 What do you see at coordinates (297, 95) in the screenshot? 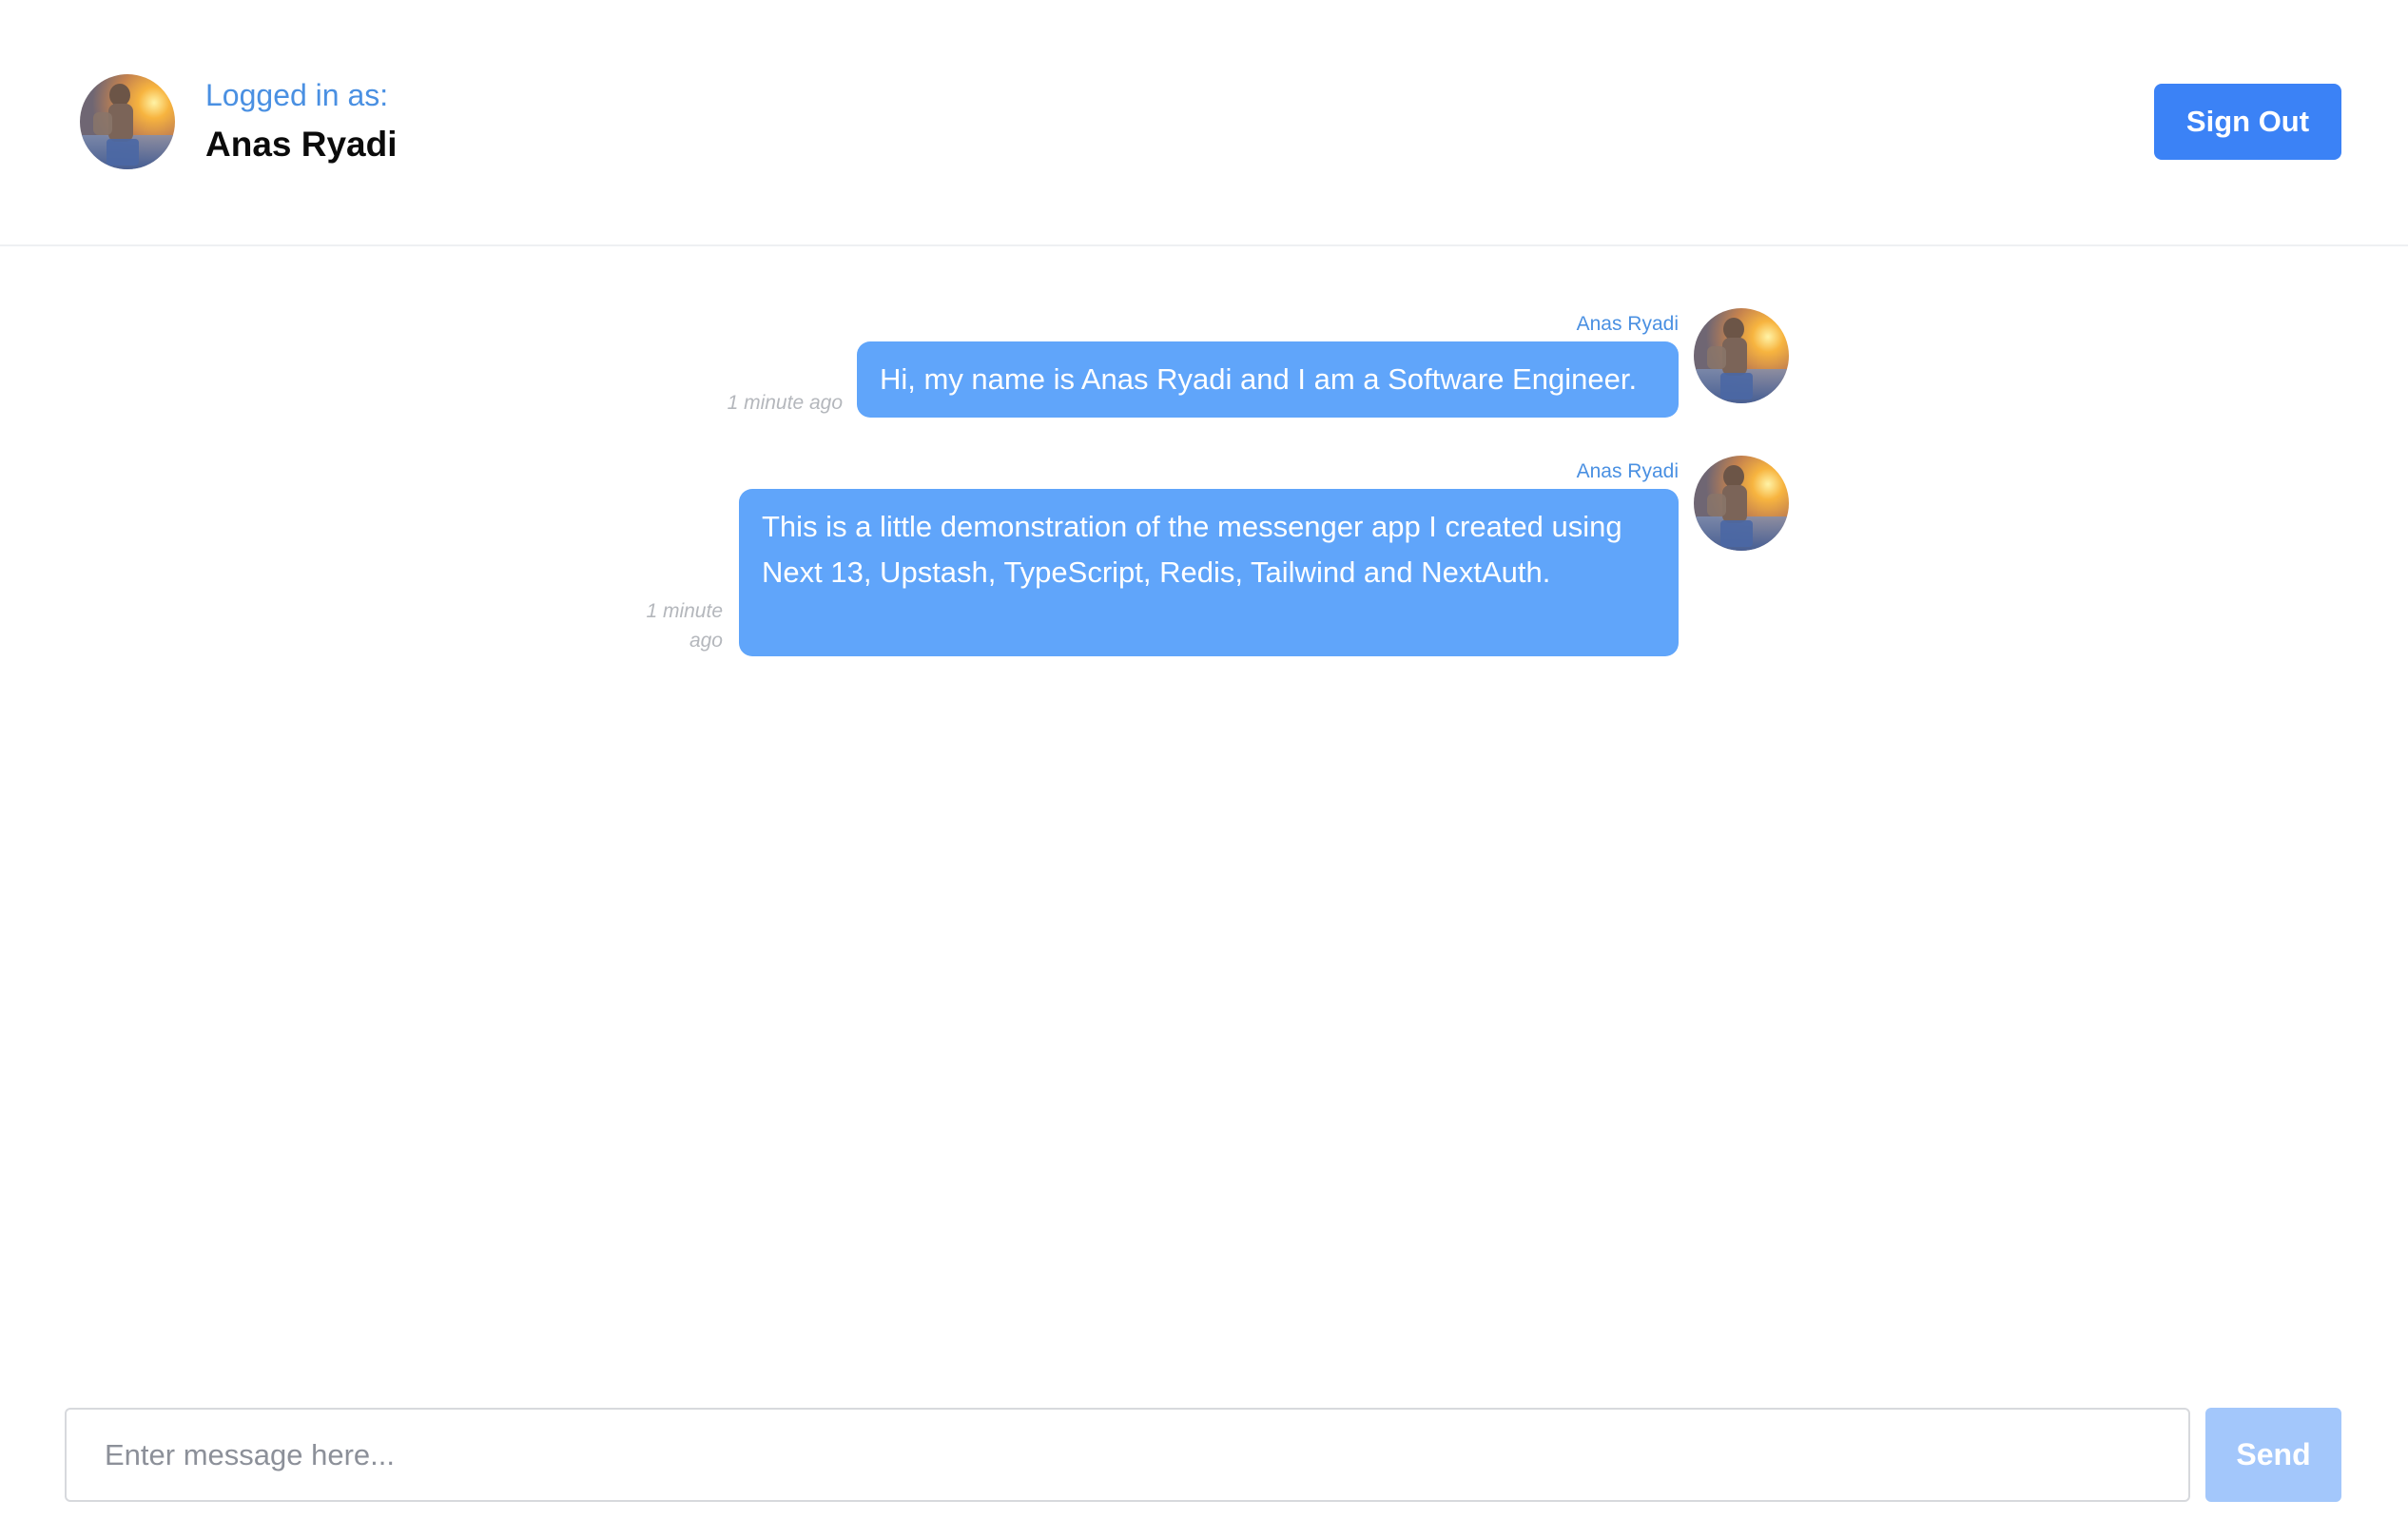
I see `logged-in-label: Logged in as:` at bounding box center [297, 95].